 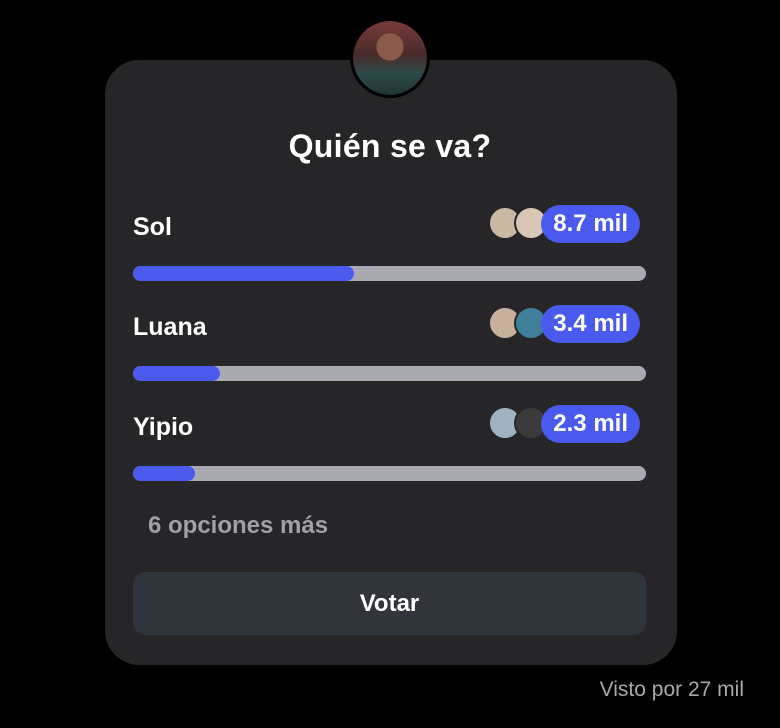 I want to click on option-label: Yipio, so click(x=163, y=427).